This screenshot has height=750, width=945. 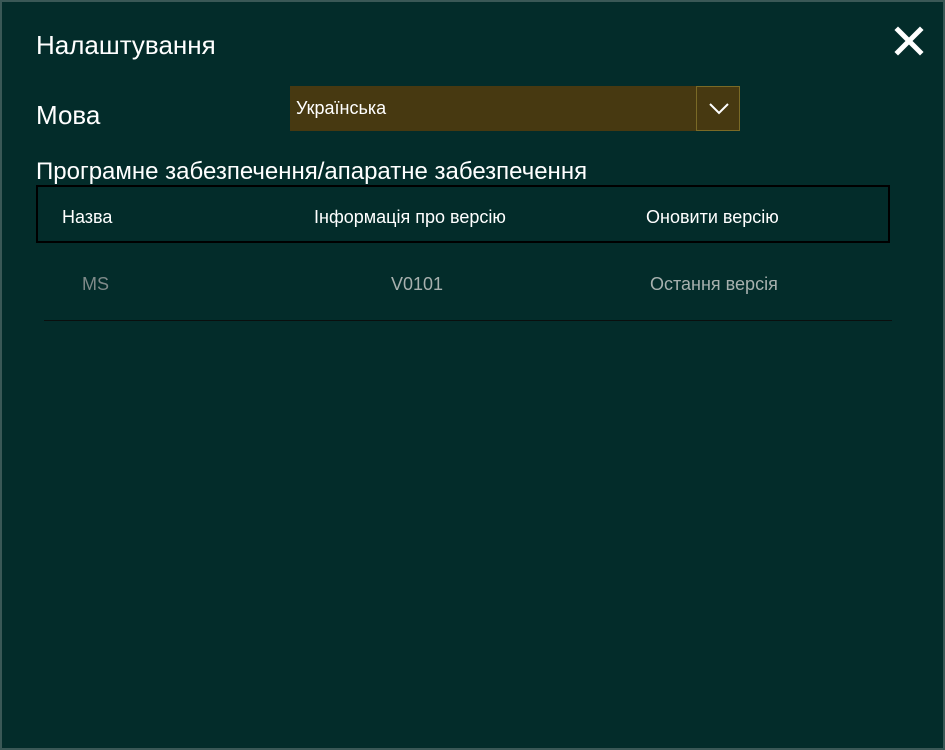 What do you see at coordinates (714, 284) in the screenshot?
I see `cell-update-status: Остання версія` at bounding box center [714, 284].